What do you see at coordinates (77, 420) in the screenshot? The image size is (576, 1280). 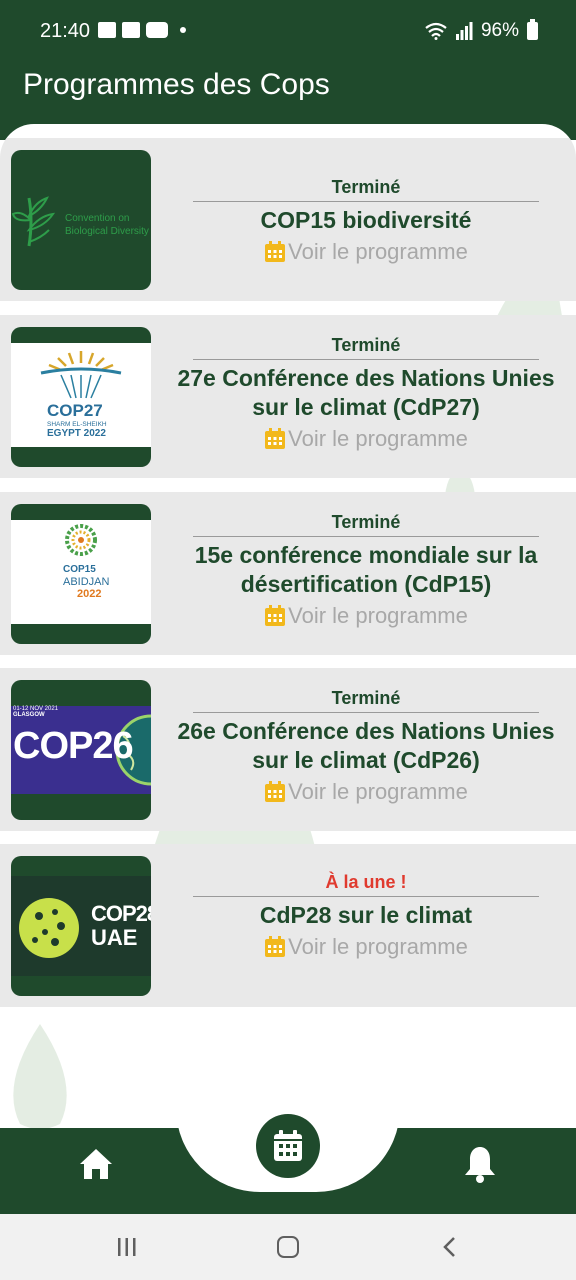 I see `logo-text: COP27 SHARM EL-SHEIKH EGYPT 2022` at bounding box center [77, 420].